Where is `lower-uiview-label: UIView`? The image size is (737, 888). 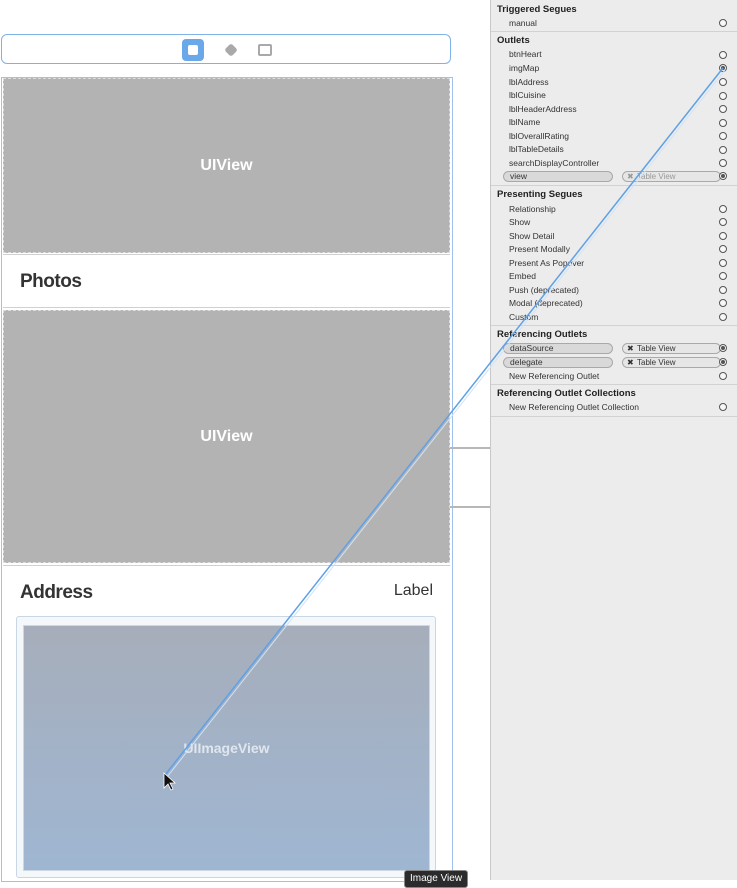 lower-uiview-label: UIView is located at coordinates (226, 436).